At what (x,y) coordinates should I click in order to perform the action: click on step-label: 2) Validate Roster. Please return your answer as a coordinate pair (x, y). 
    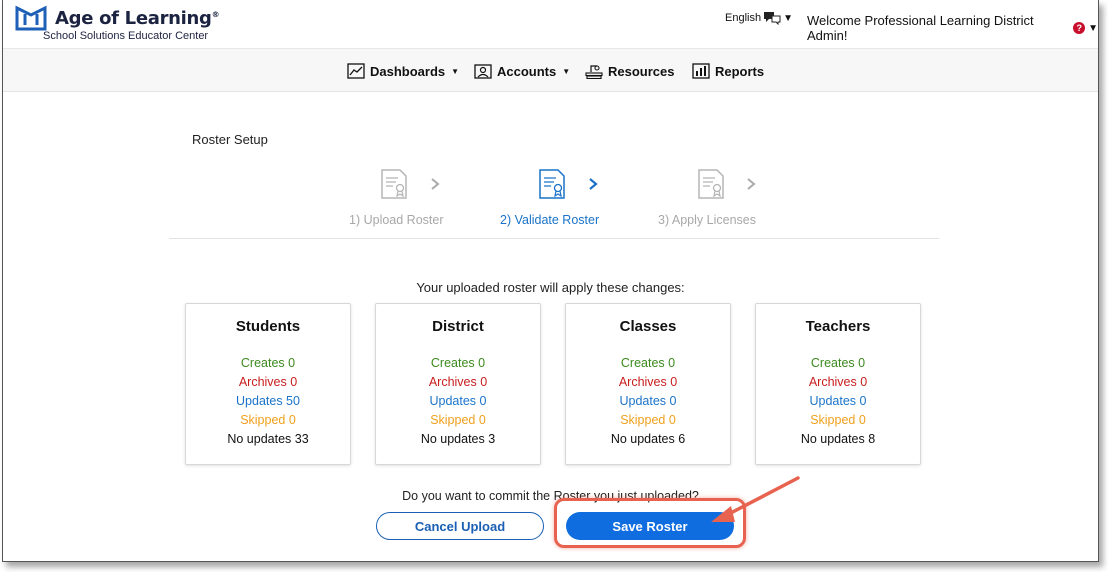
    Looking at the image, I should click on (550, 220).